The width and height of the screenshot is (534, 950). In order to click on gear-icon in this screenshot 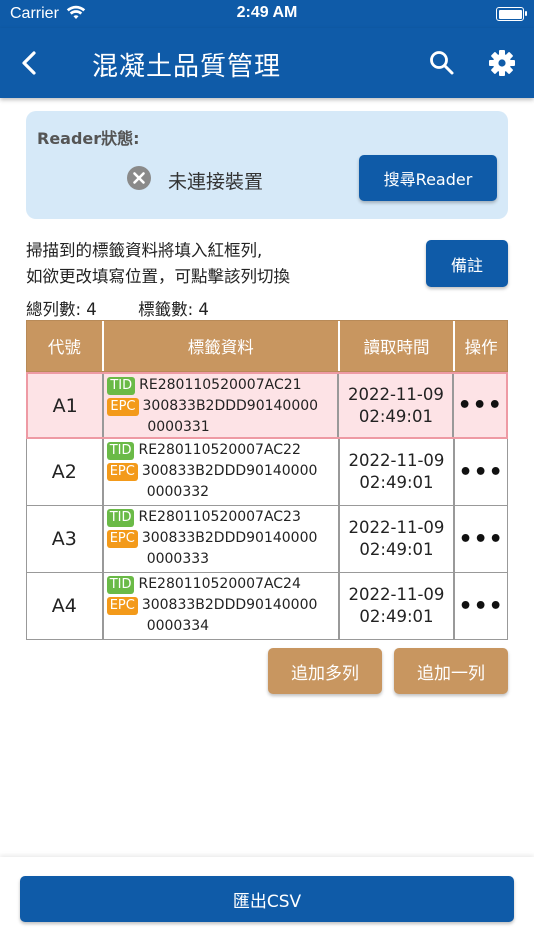, I will do `click(502, 63)`.